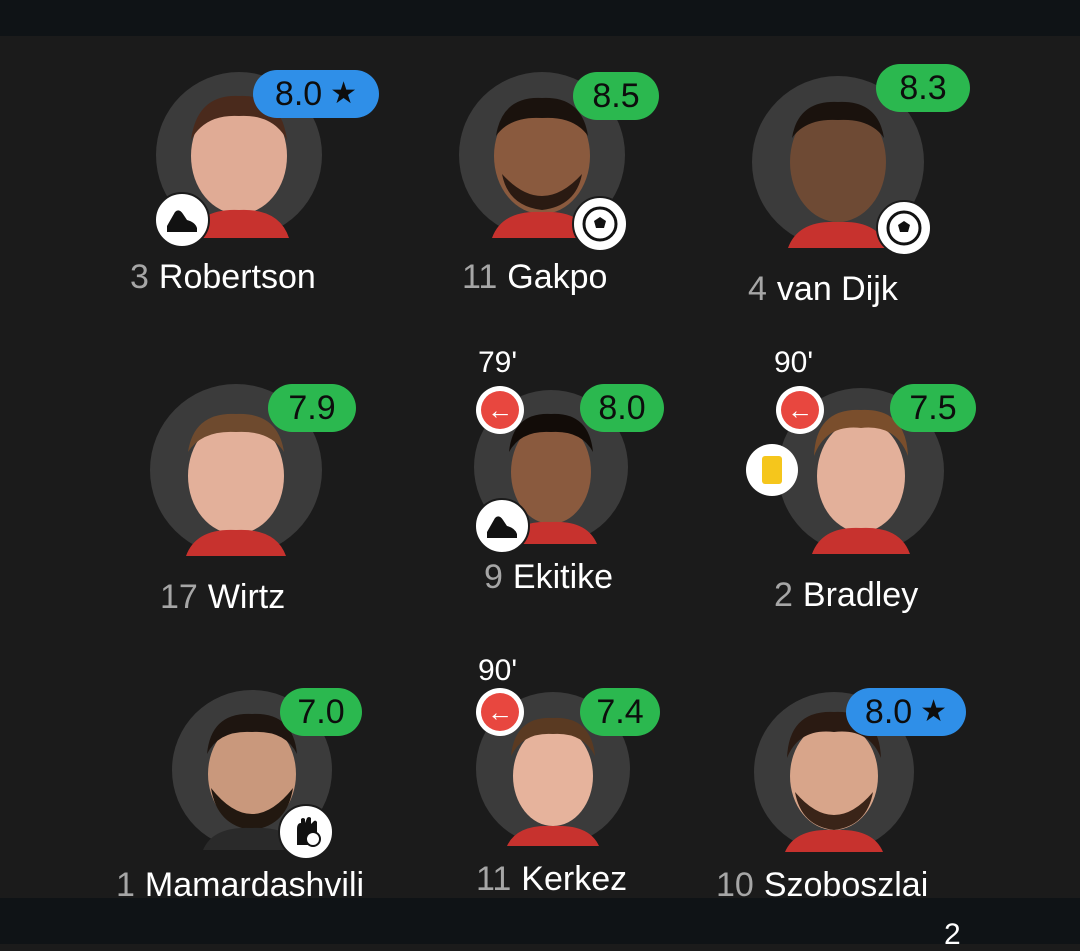 The image size is (1080, 951). I want to click on rating-badge: 7.4, so click(620, 712).